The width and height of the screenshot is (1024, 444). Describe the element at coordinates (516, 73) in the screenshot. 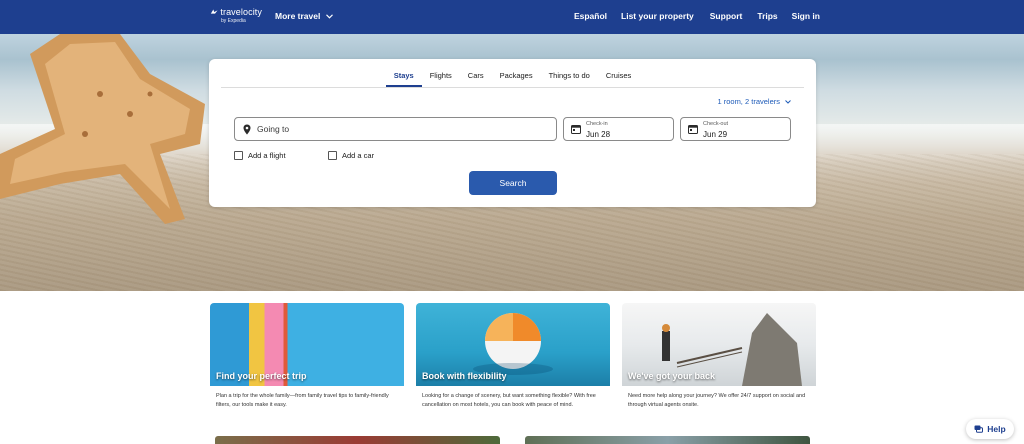

I see `tab-packages: Packages` at that location.